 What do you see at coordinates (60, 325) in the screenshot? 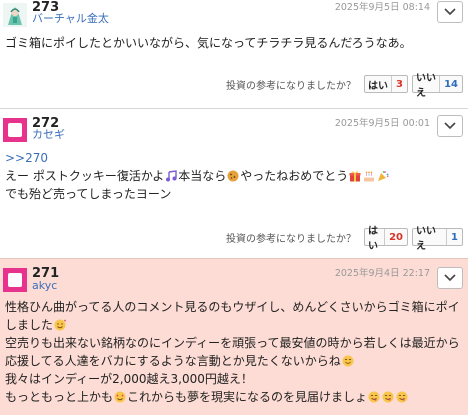
I see `smiling-hearts-emoji-icon` at bounding box center [60, 325].